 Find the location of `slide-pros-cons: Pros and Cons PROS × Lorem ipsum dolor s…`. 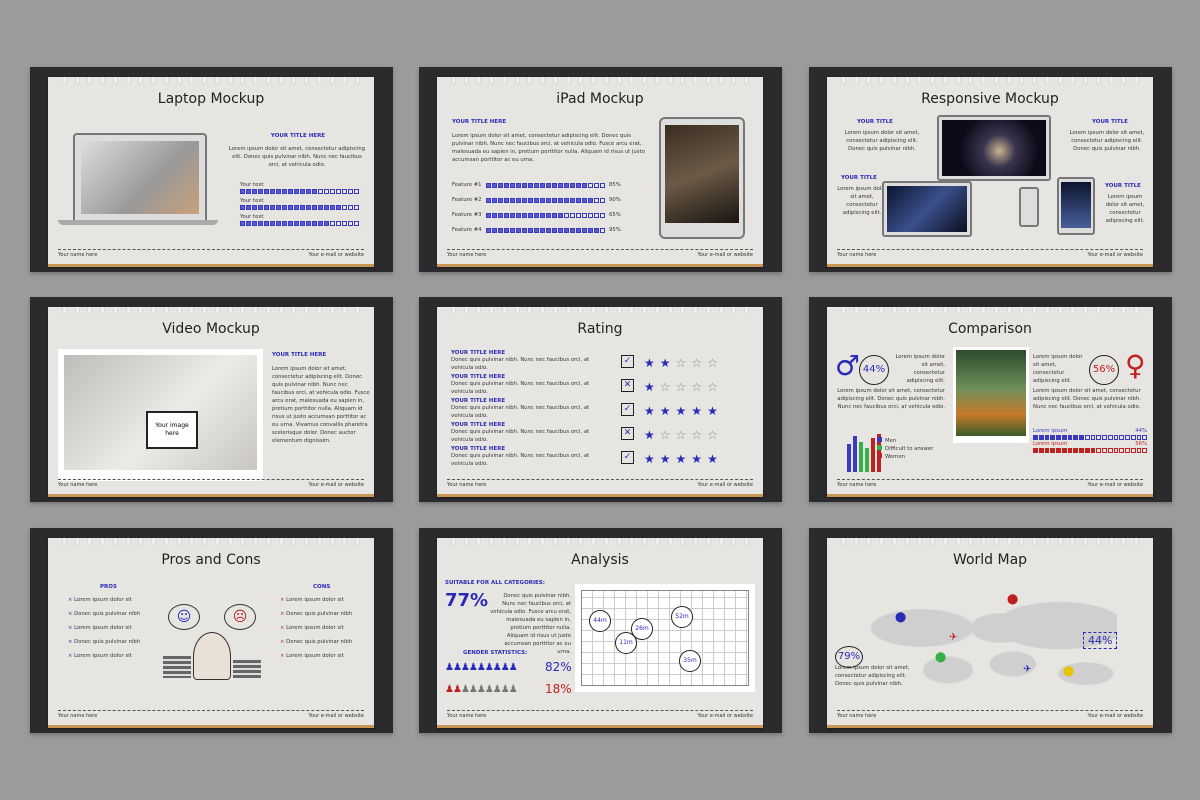

slide-pros-cons: Pros and Cons PROS × Lorem ipsum dolor s… is located at coordinates (211, 630).